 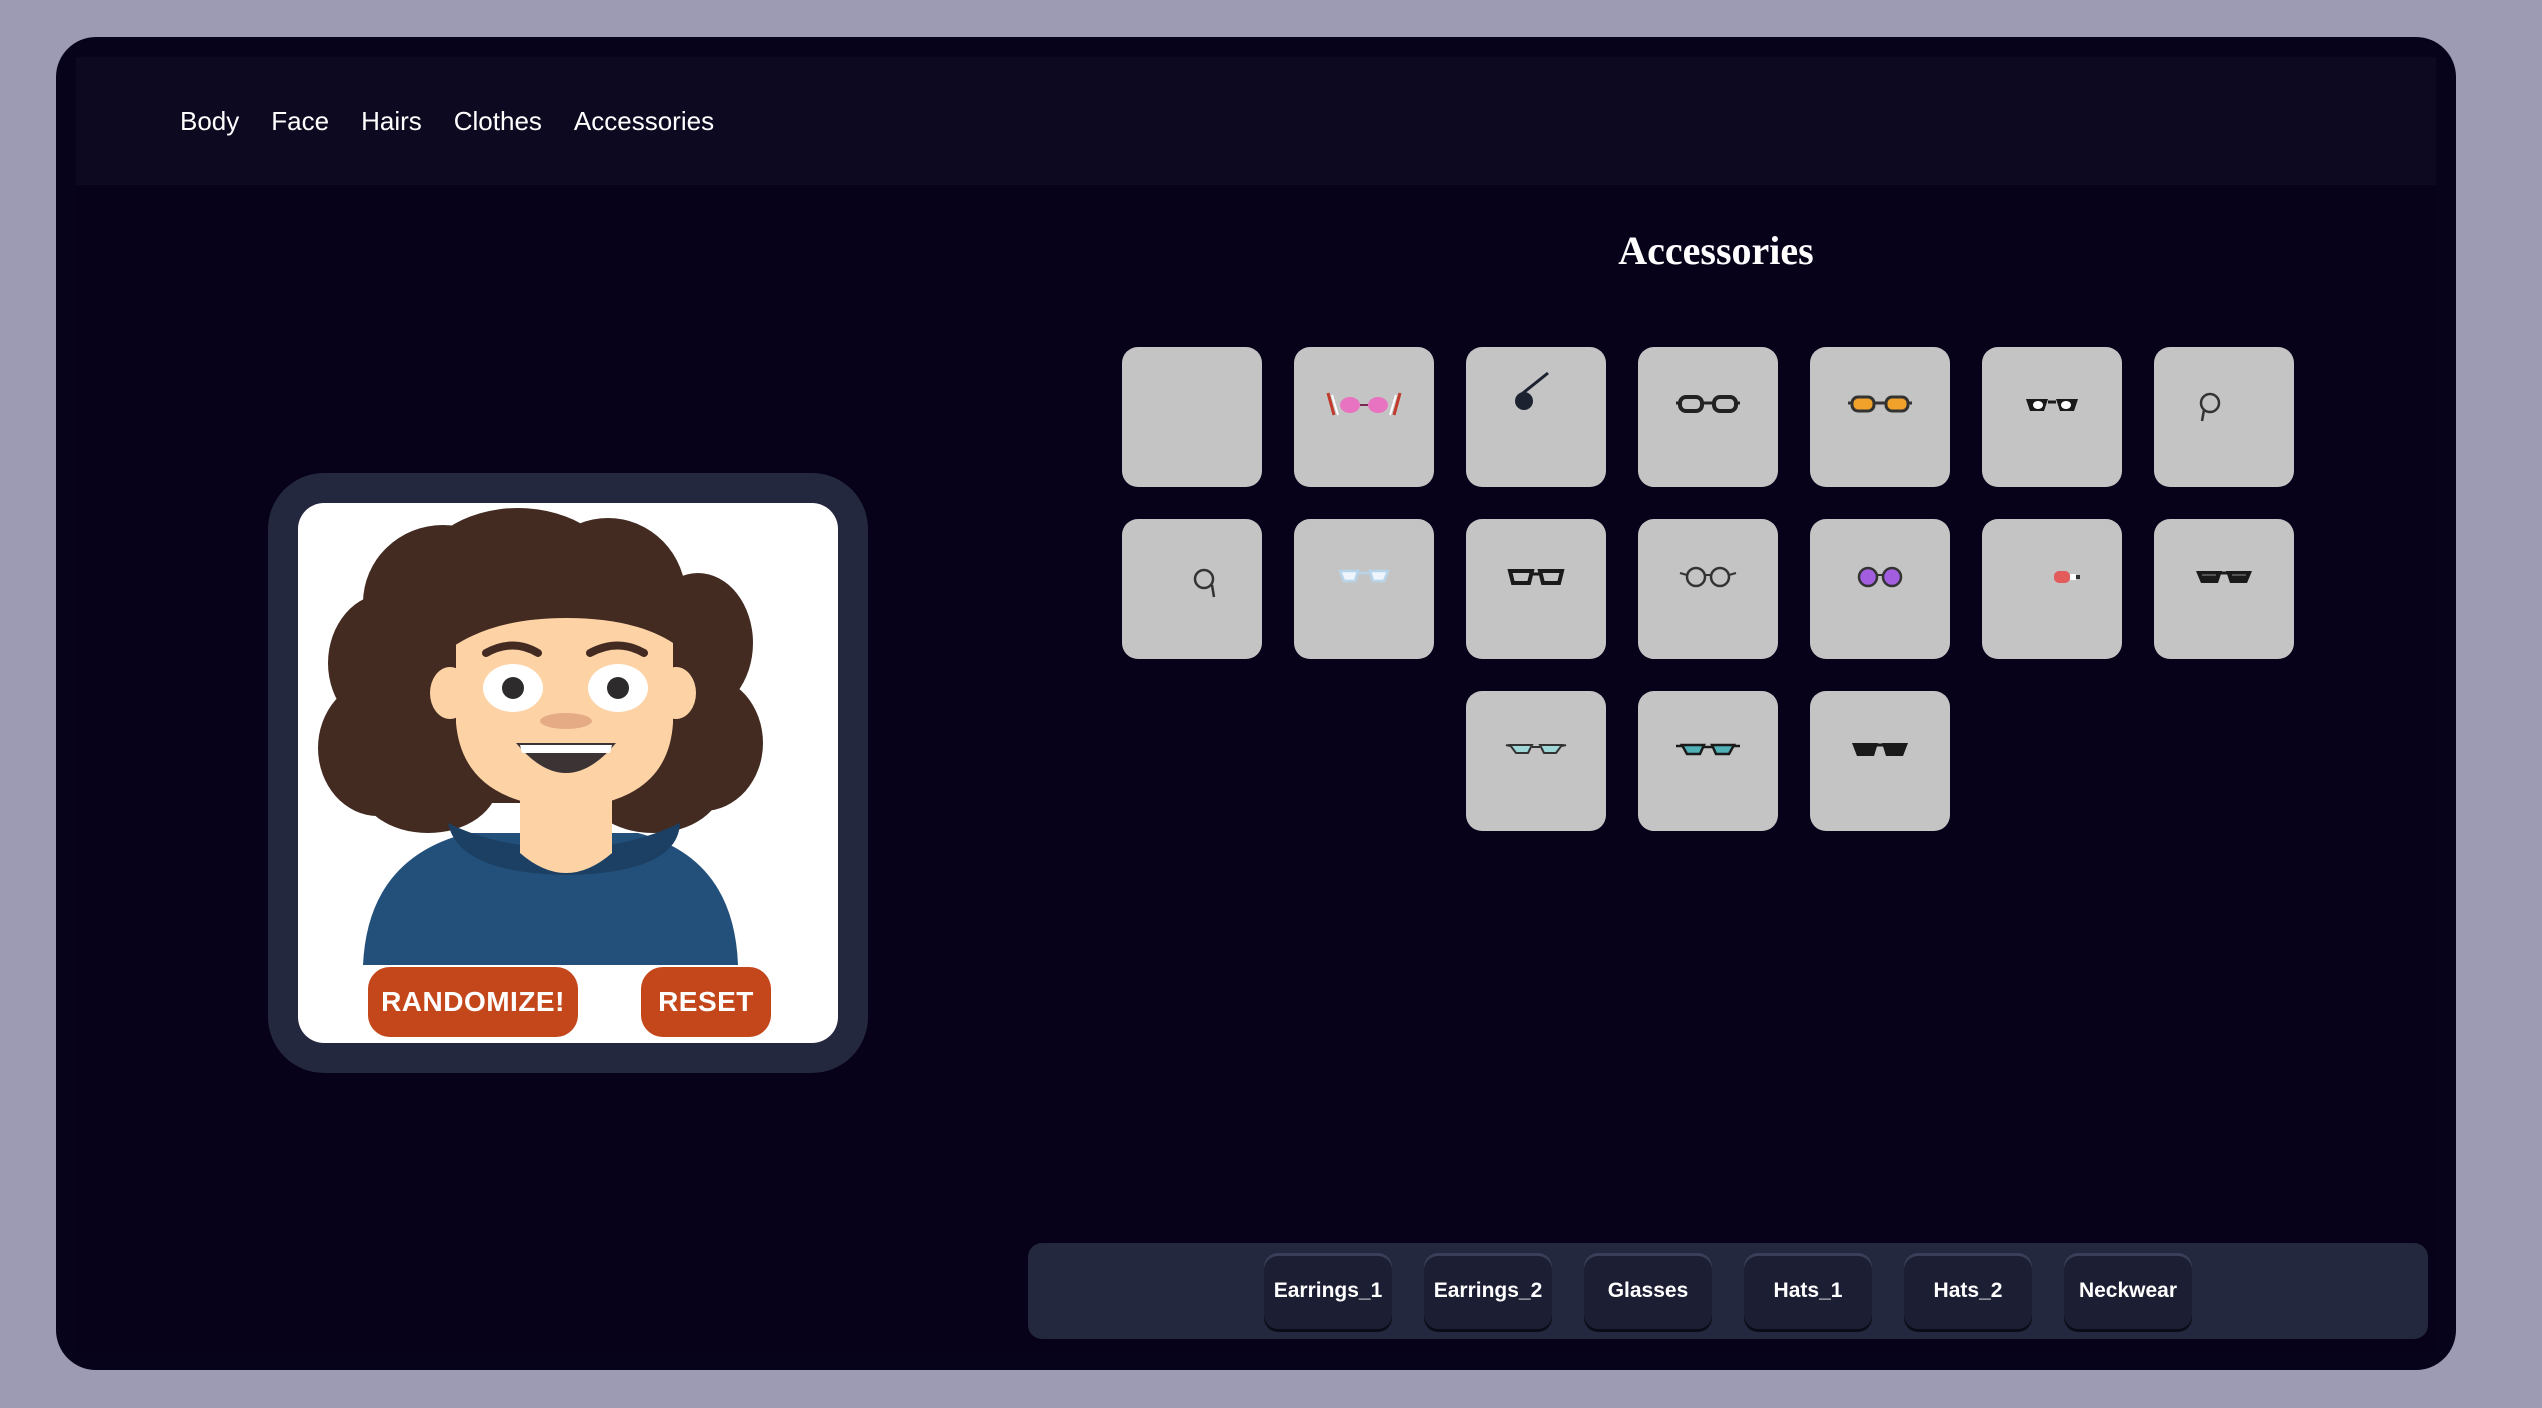 I want to click on avatar-preview-card: RANDOMIZE! RESET, so click(x=568, y=773).